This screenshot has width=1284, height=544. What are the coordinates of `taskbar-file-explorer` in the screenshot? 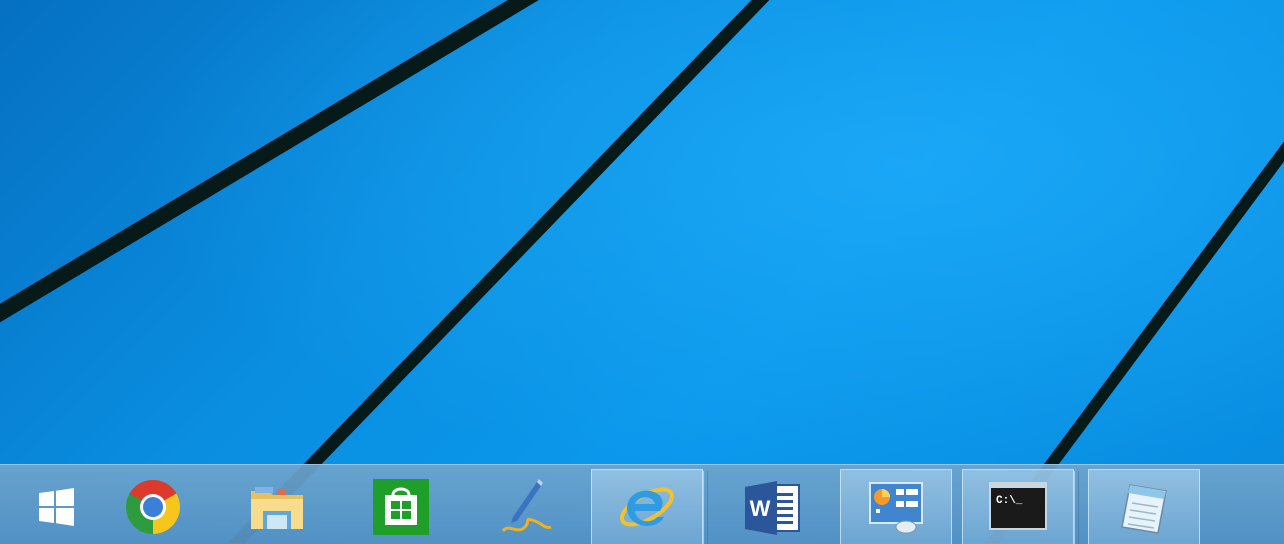 It's located at (277, 506).